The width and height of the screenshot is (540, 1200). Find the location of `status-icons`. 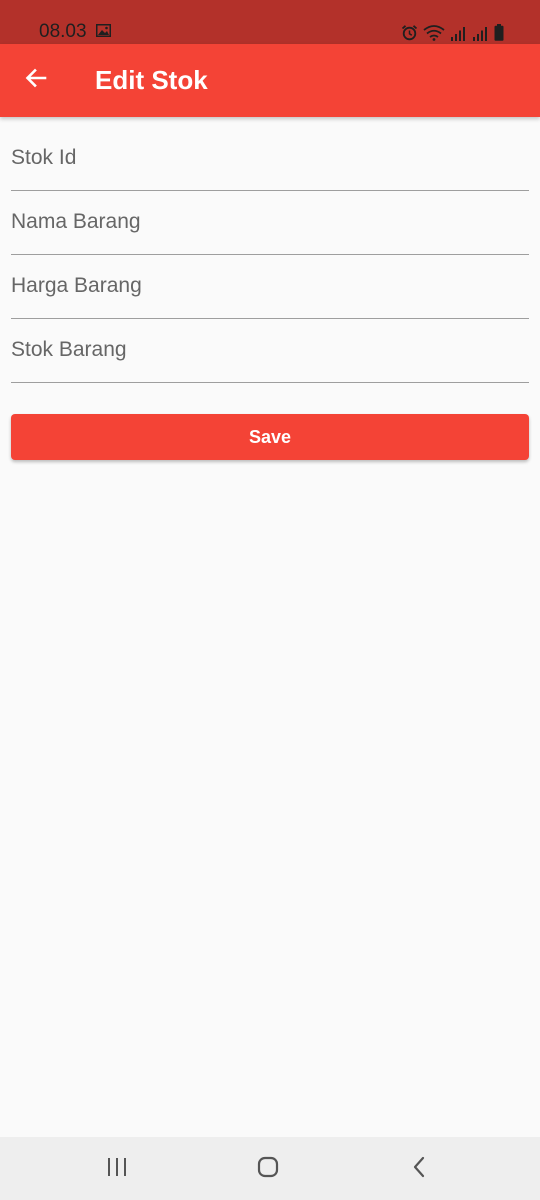

status-icons is located at coordinates (452, 31).